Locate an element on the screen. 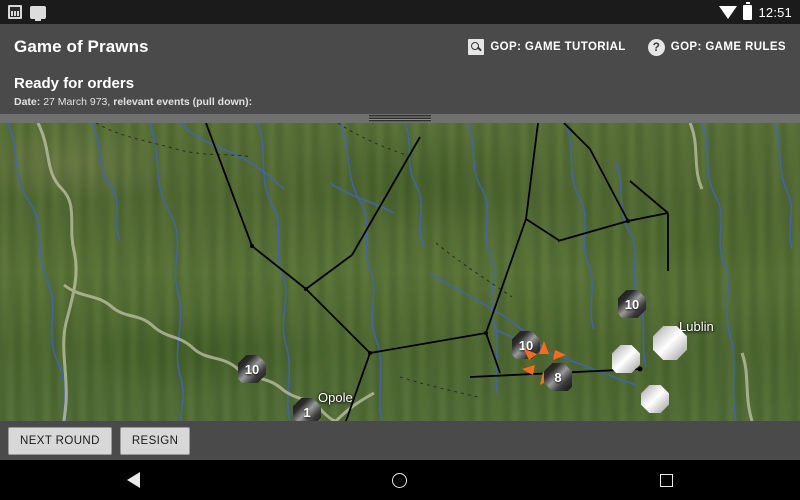  status-bar-right: 12:51 is located at coordinates (755, 12).